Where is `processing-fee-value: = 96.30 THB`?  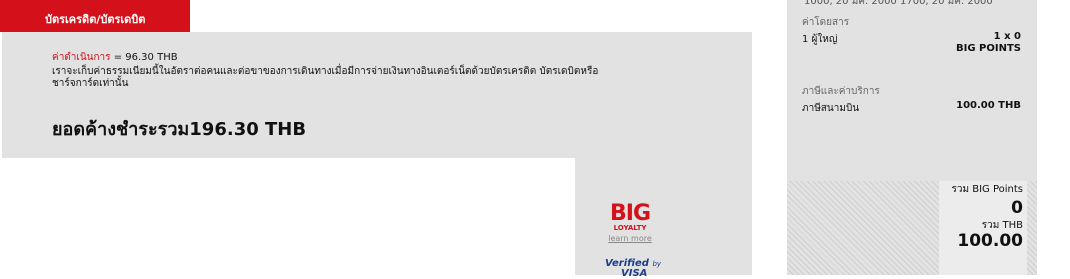 processing-fee-value: = 96.30 THB is located at coordinates (144, 57).